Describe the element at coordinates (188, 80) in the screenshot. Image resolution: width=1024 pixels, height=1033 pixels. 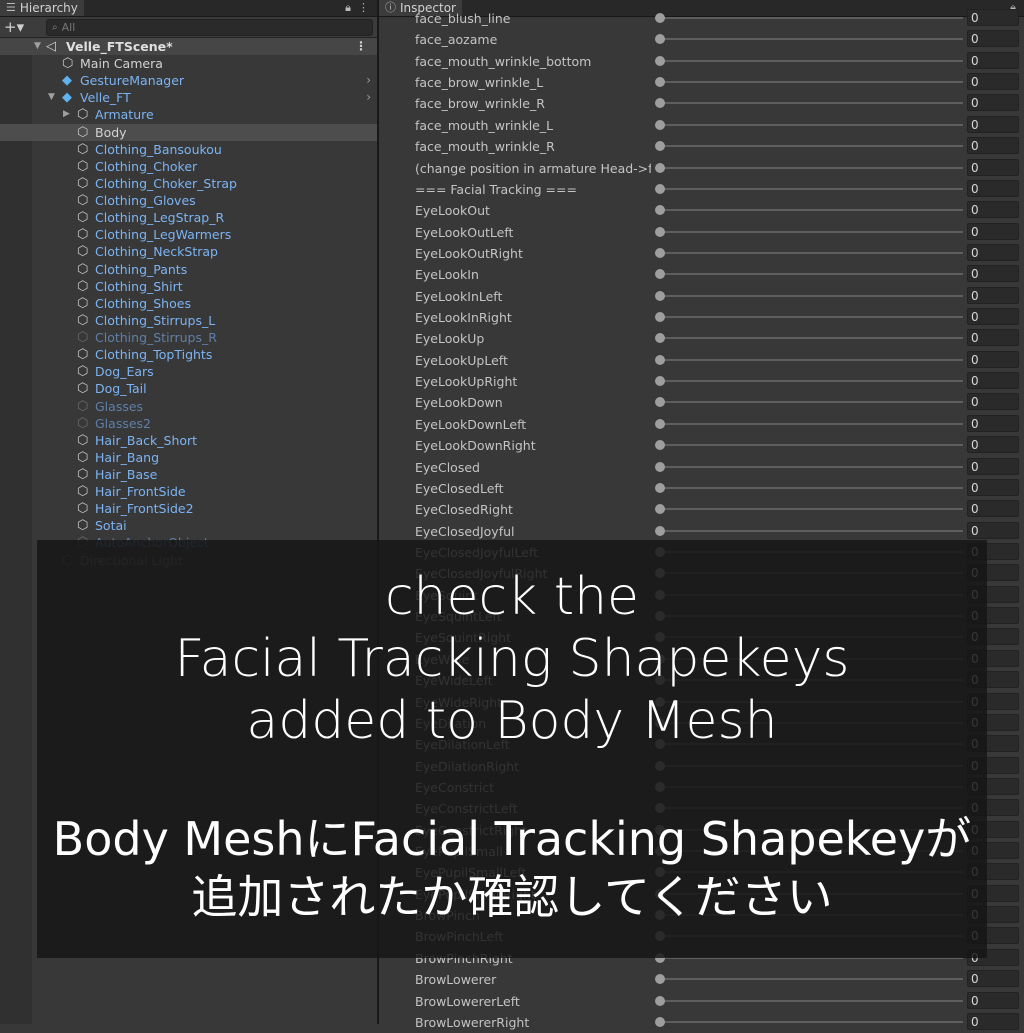
I see `hierarchy-item: ◆ GestureManager ›` at that location.